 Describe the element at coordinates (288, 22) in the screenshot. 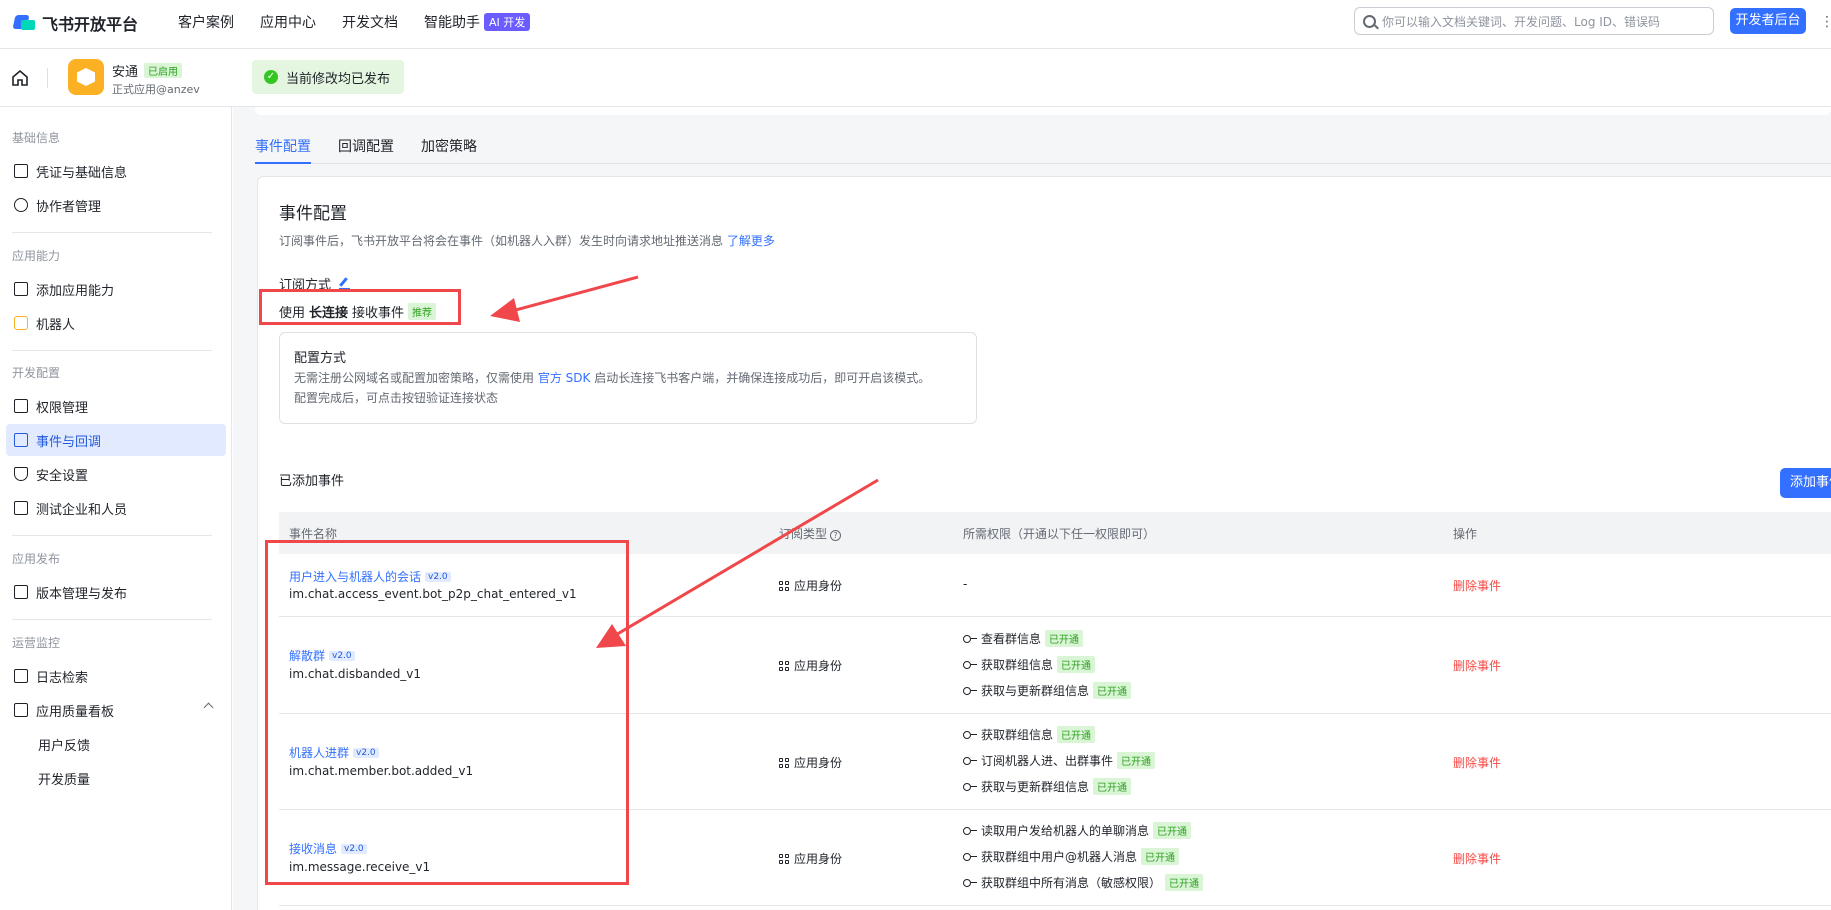

I see `nav-app-center: 应用中心` at that location.